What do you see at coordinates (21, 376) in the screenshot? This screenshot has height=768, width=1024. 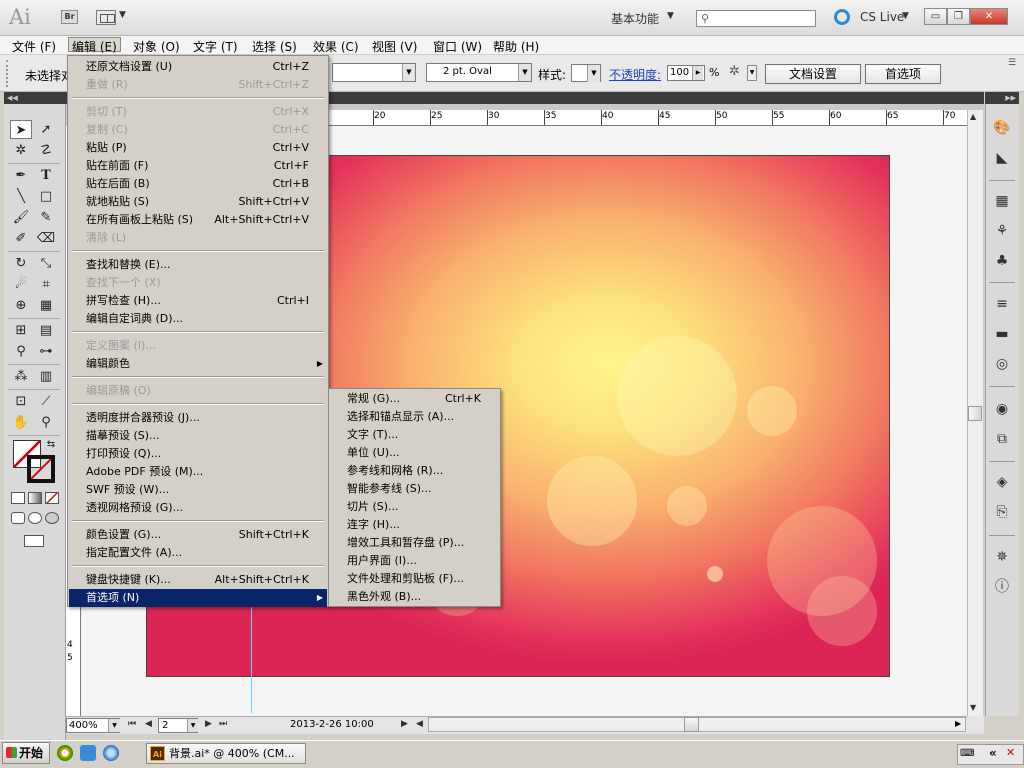 I see `symbol-sprayer-tool-icon: ⁂` at bounding box center [21, 376].